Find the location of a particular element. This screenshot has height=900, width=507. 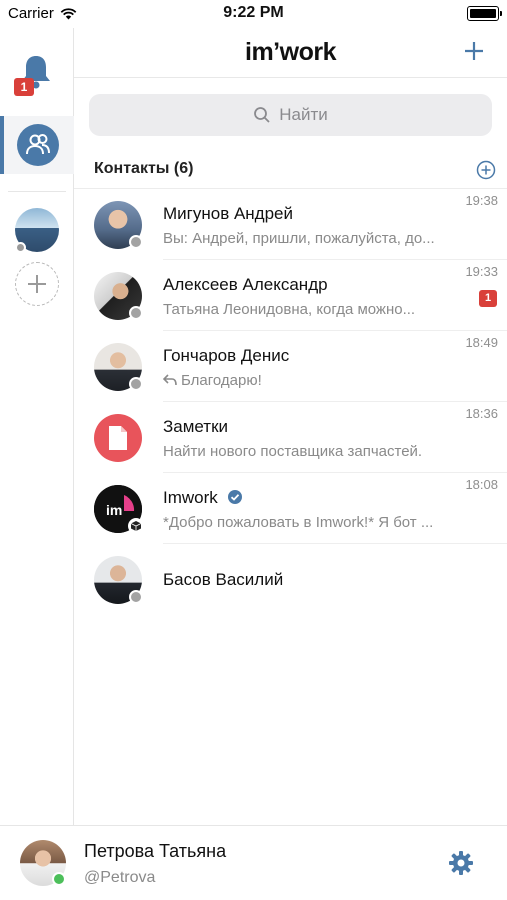

search-placeholder: Найти is located at coordinates (303, 114).